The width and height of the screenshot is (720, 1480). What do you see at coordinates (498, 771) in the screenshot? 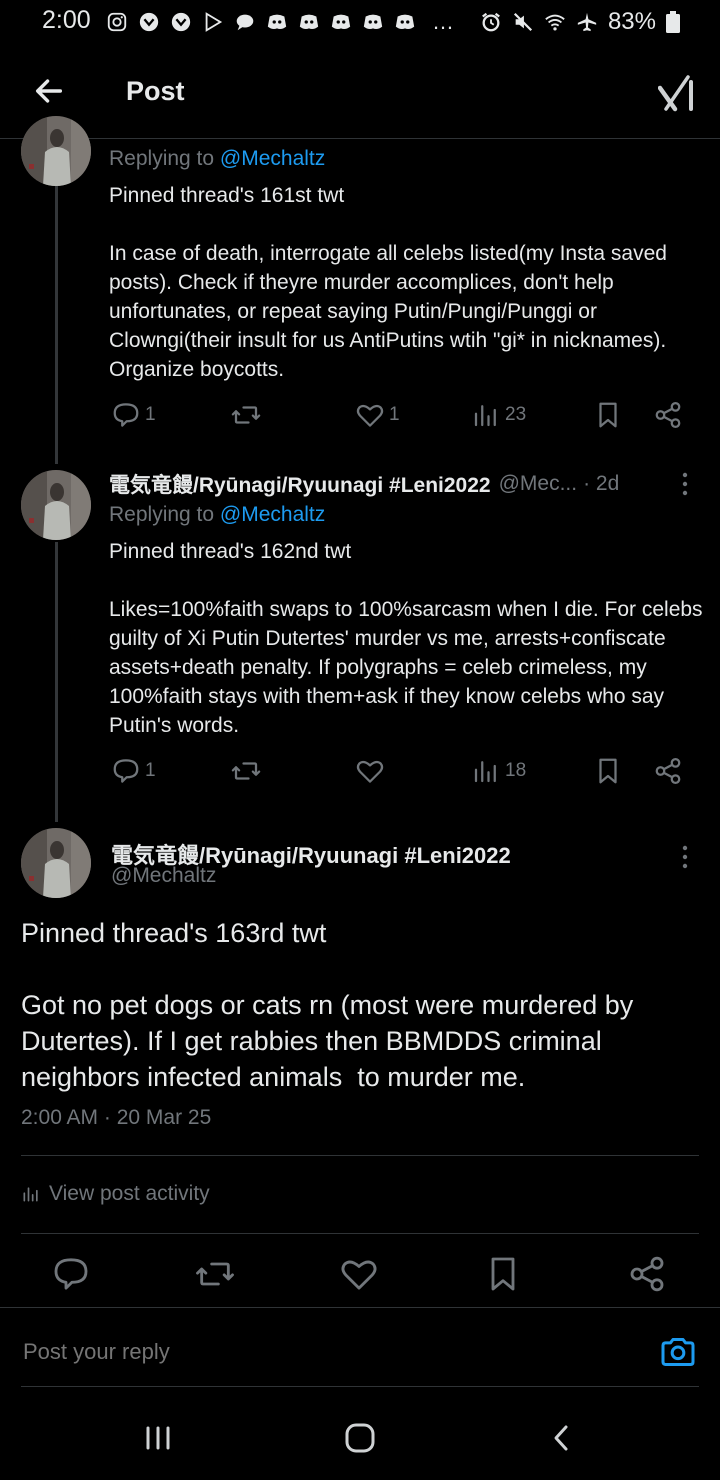
I see `views-button: 18` at bounding box center [498, 771].